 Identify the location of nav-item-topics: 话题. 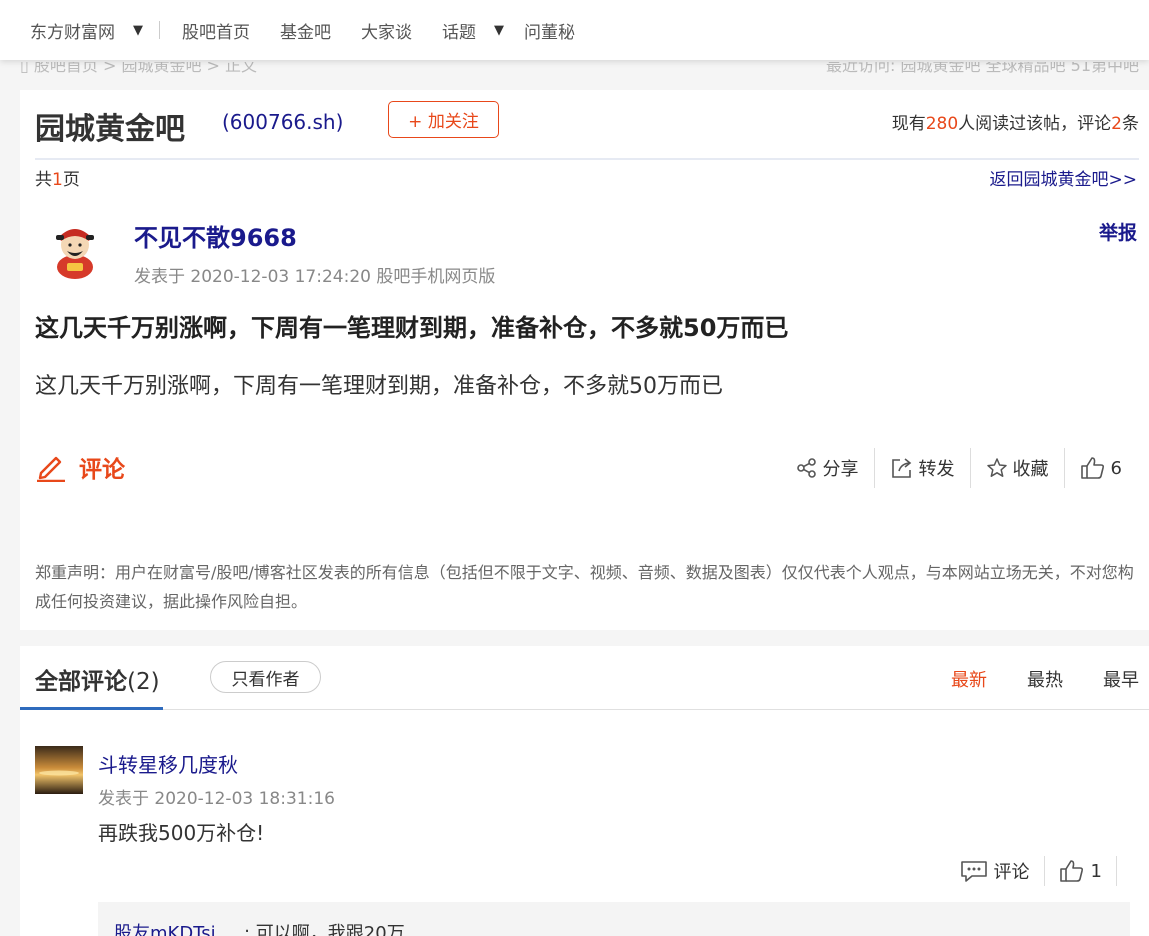
(459, 30).